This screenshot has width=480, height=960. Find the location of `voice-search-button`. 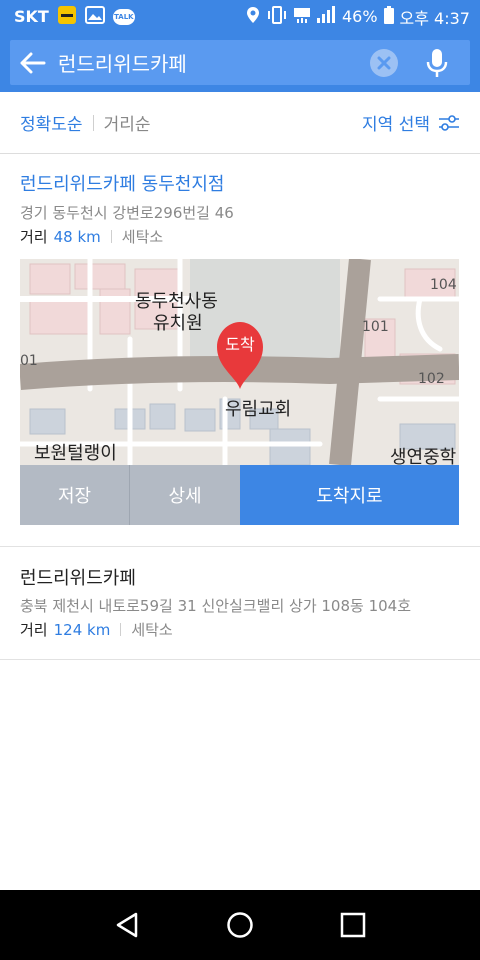

voice-search-button is located at coordinates (437, 62).